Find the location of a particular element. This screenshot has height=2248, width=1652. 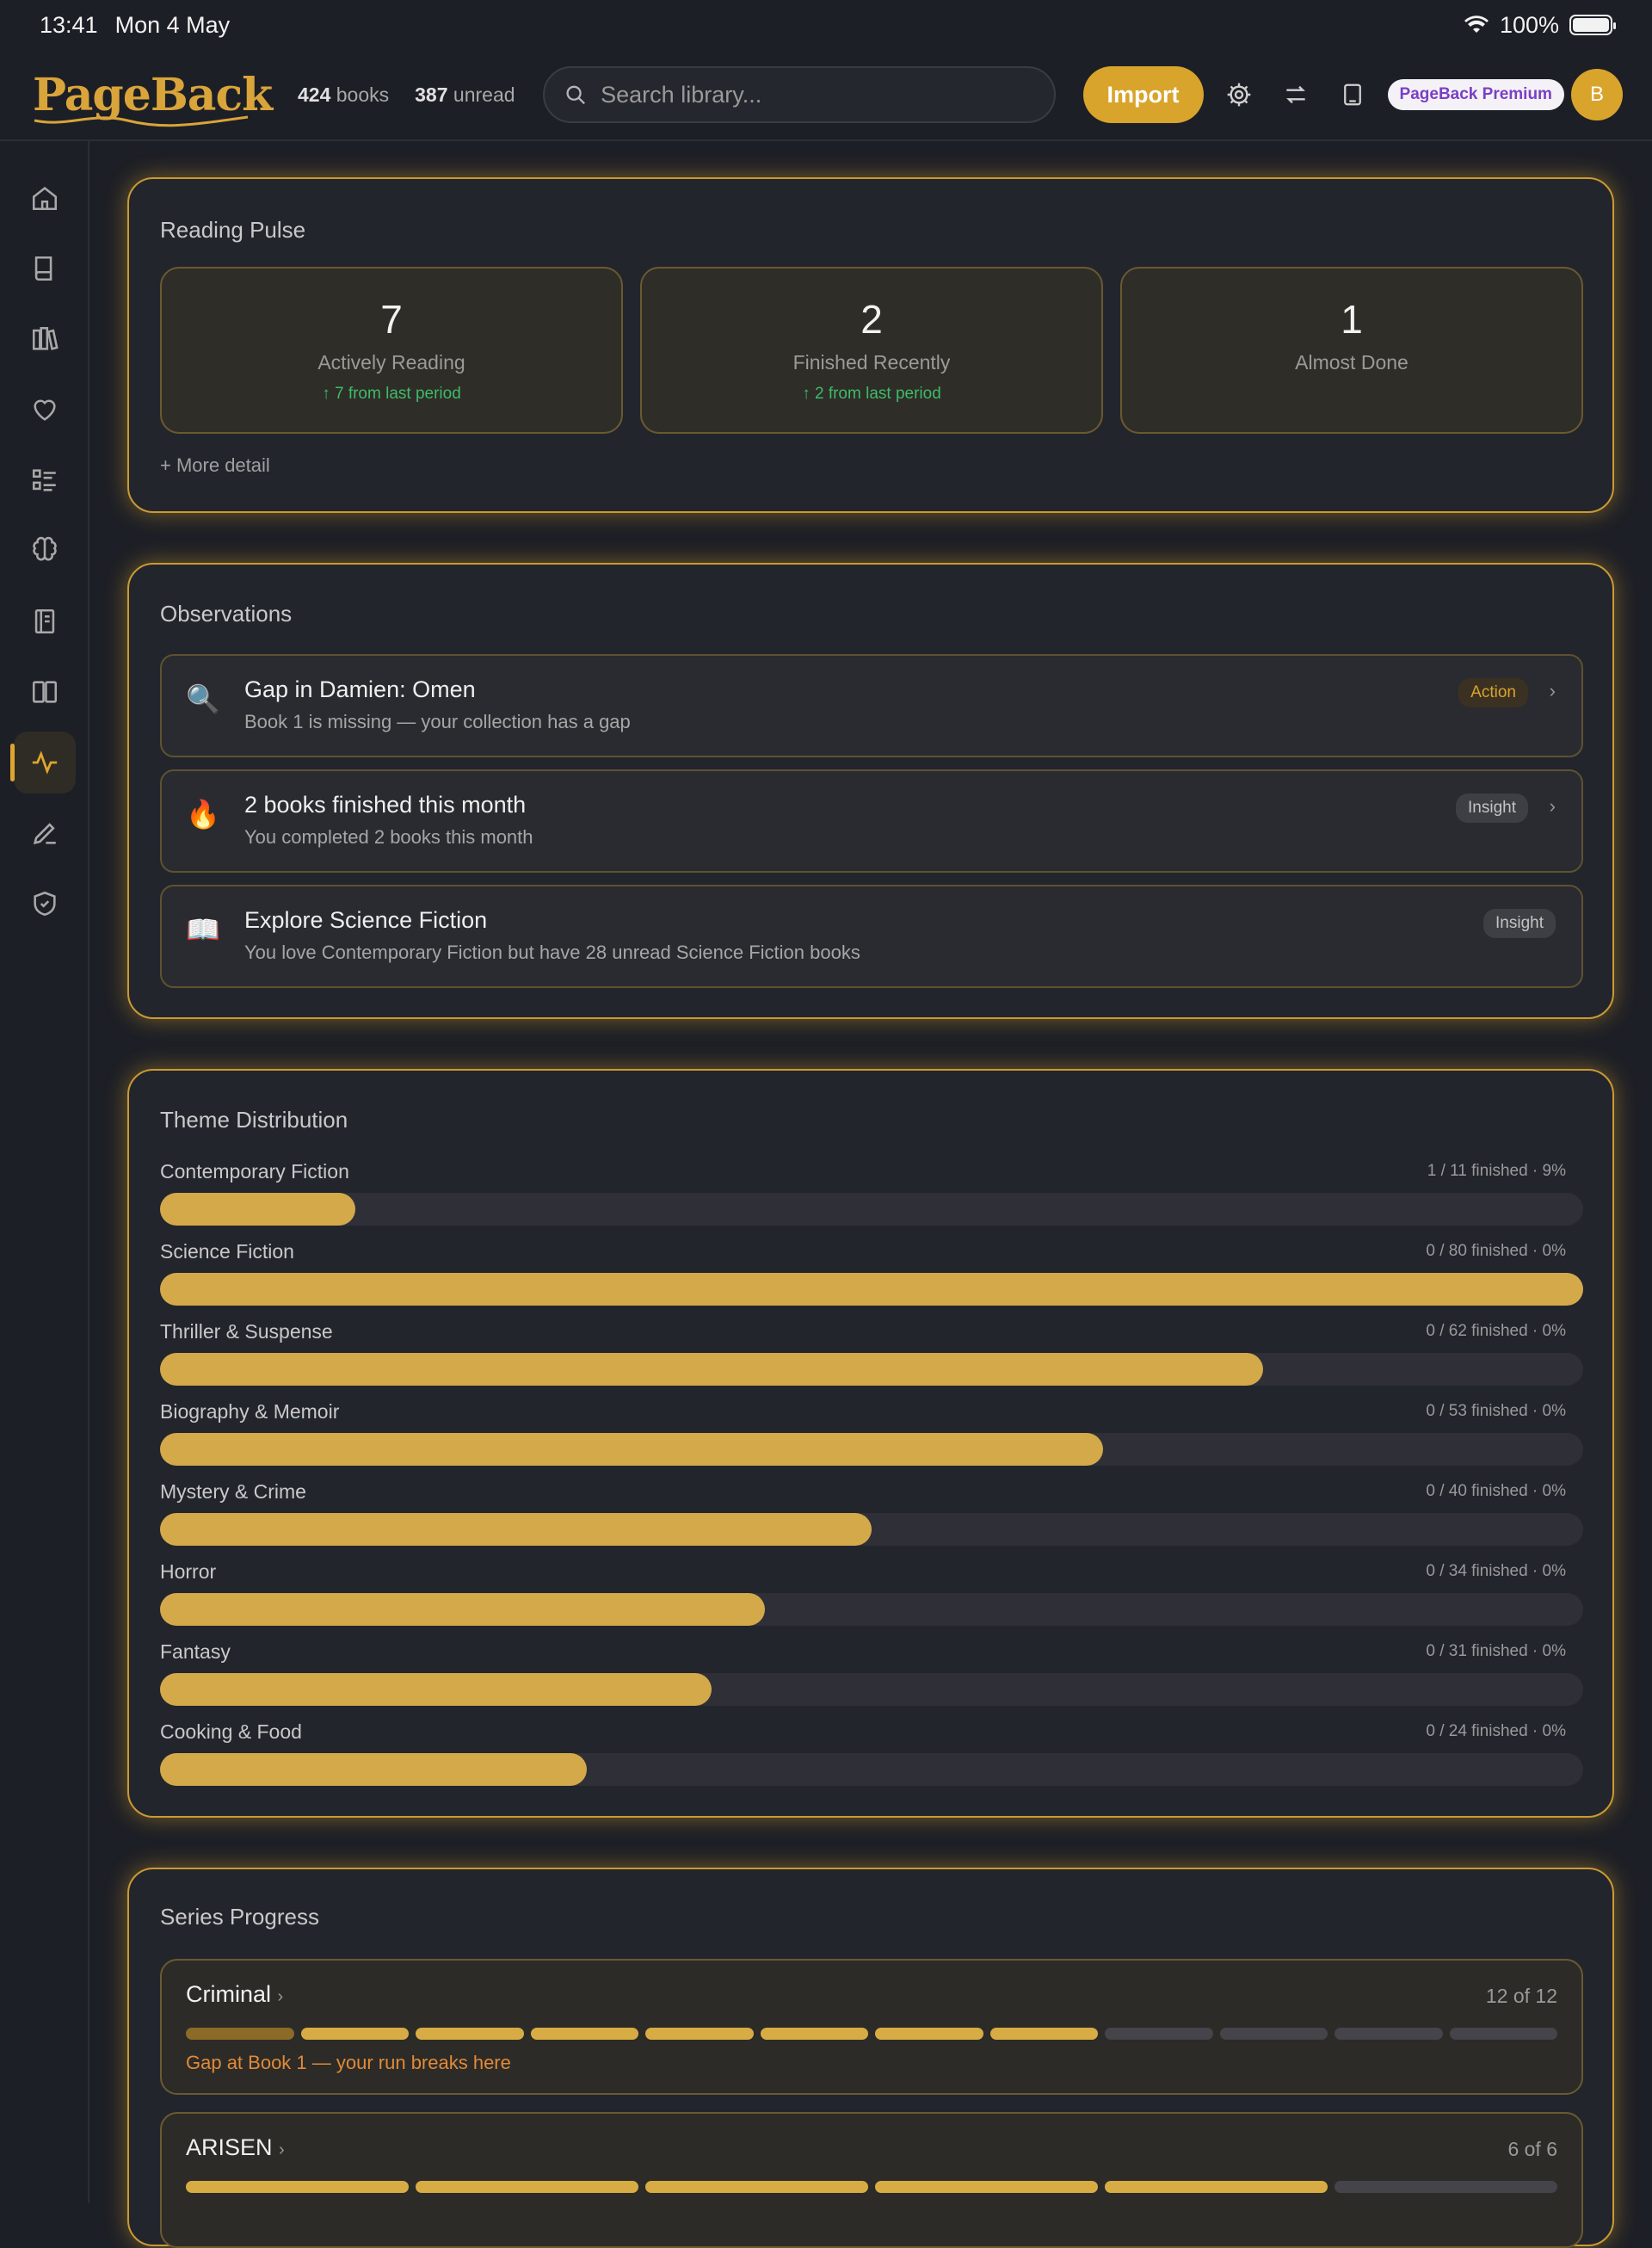

home-icon is located at coordinates (45, 199).